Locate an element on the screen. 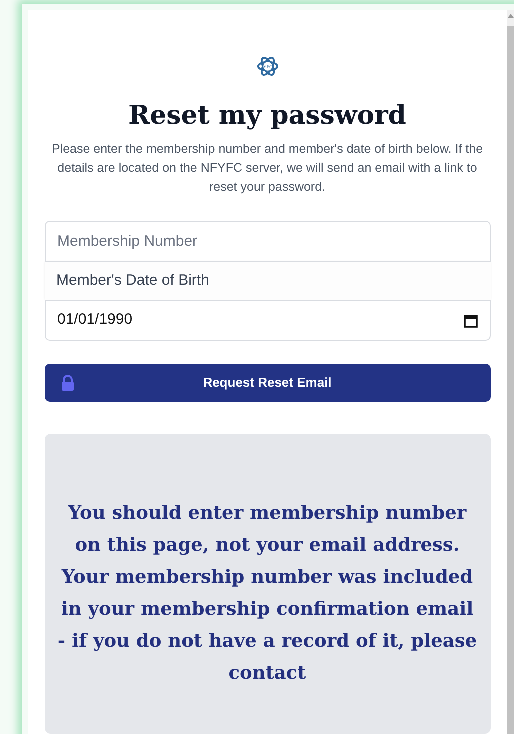 This screenshot has width=514, height=734. intro-text: Please enter the membership number and member's date of birth below. If the details are located on the NFYFC server, we will send an email with a link to reset your password. is located at coordinates (267, 168).